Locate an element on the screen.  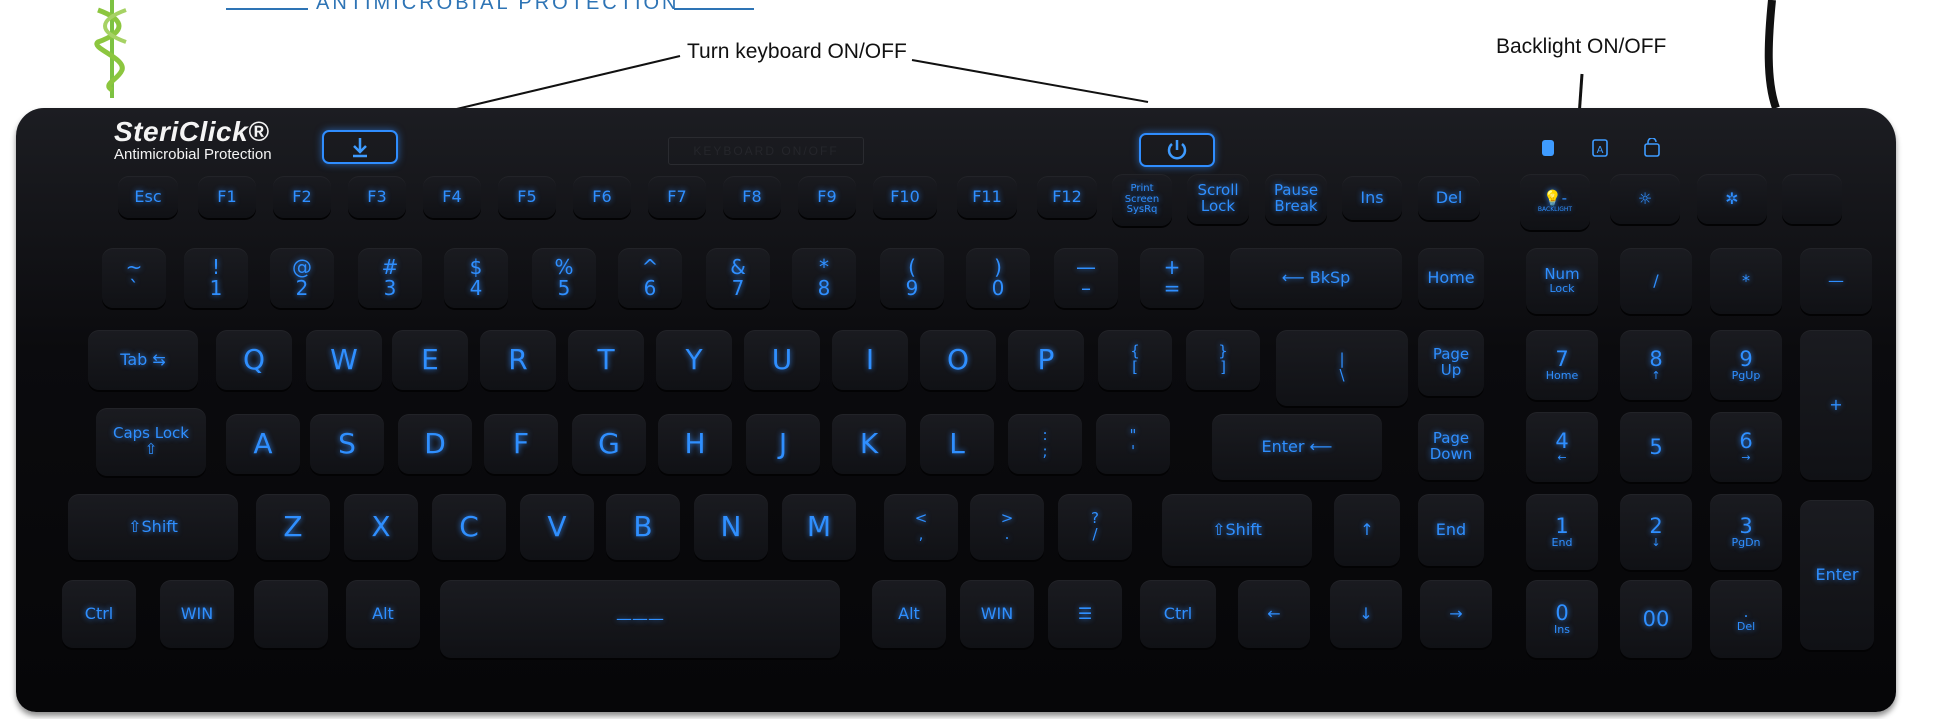
key-arrow-up: ↑ is located at coordinates (1367, 530).